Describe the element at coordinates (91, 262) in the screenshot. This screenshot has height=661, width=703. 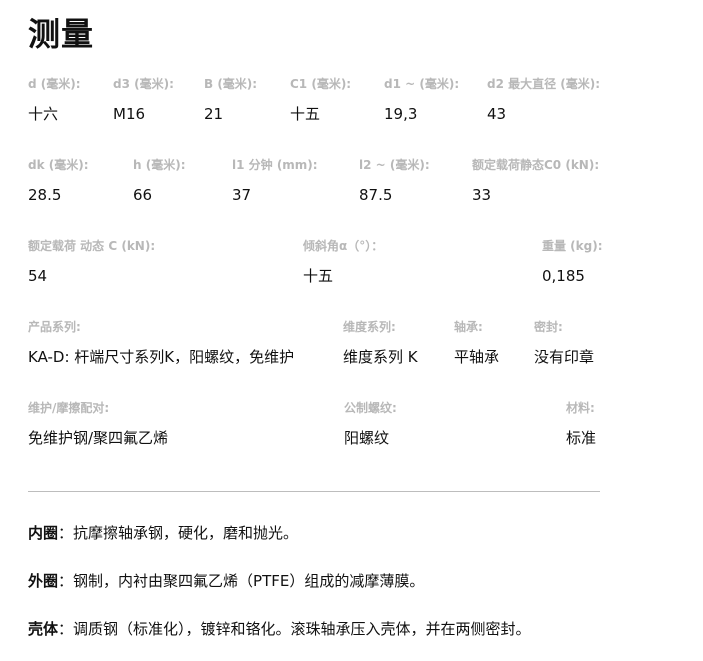
I see `spec-dynamic-load: 额定载荷 动态 C (kN): 54` at that location.